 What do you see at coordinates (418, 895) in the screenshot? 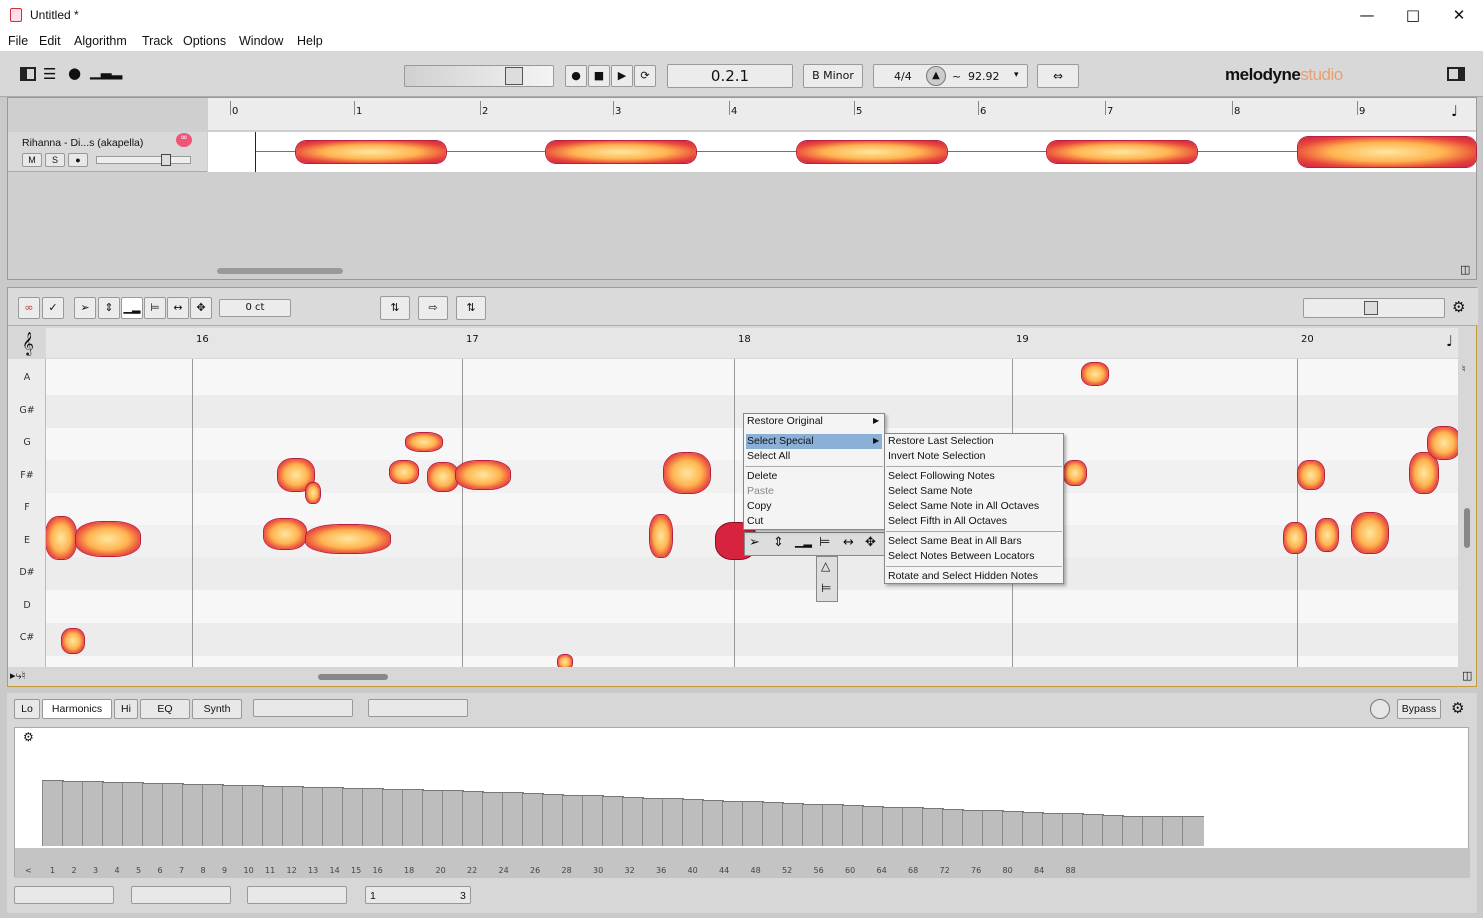
I see `harmonics-ratio-slider: 1 3` at bounding box center [418, 895].